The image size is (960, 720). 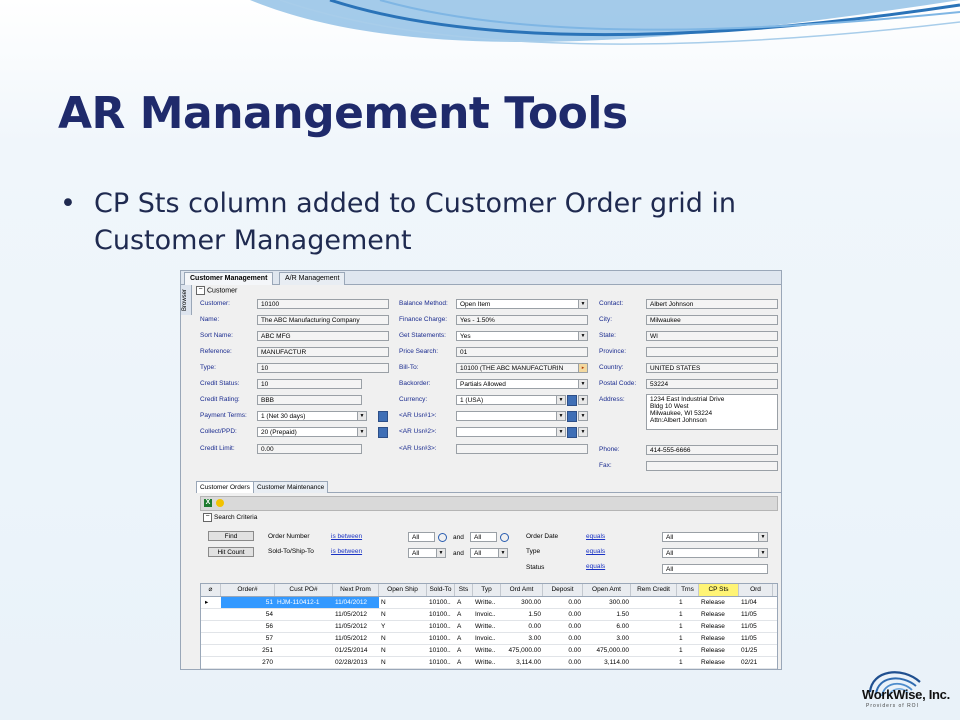 I want to click on tab-ar-management: A/R Management, so click(x=312, y=278).